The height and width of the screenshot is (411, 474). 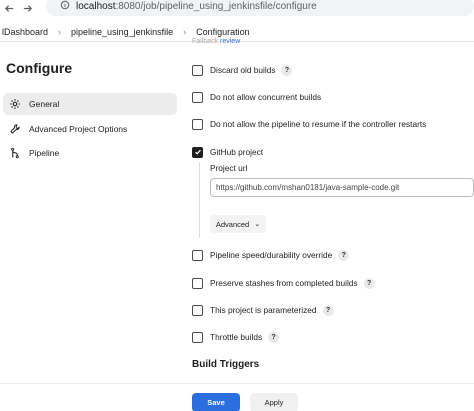 I want to click on breadcrumb-job: pipeline_using_jenkinsfile, so click(x=122, y=32).